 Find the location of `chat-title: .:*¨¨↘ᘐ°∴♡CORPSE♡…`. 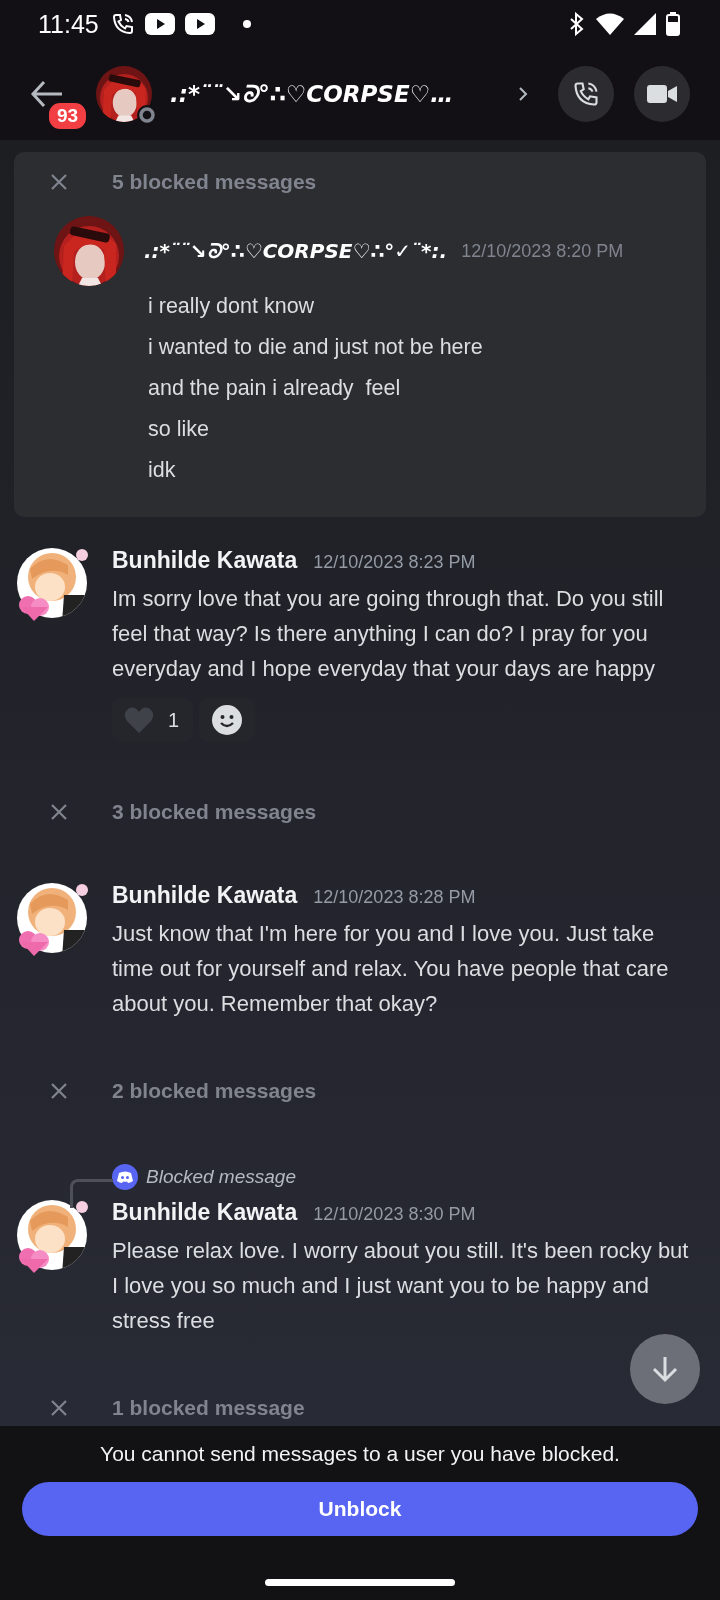

chat-title: .:*¨¨↘ᘐ°∴♡CORPSE♡… is located at coordinates (344, 94).